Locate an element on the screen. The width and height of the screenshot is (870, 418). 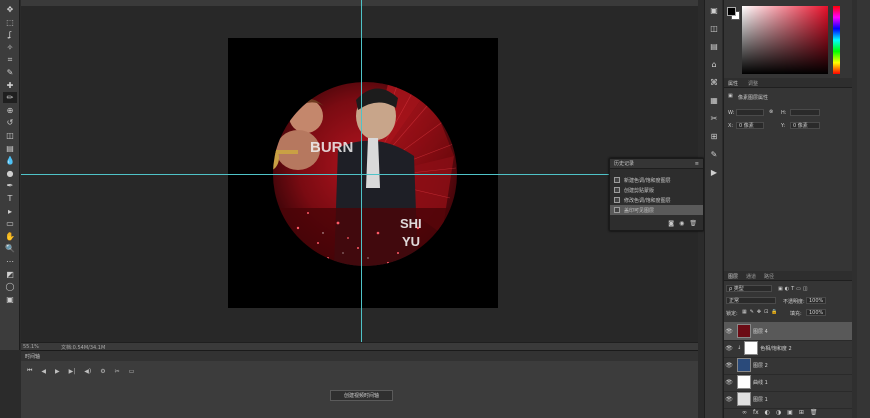
vertical-guide is located at coordinates (361, 171).